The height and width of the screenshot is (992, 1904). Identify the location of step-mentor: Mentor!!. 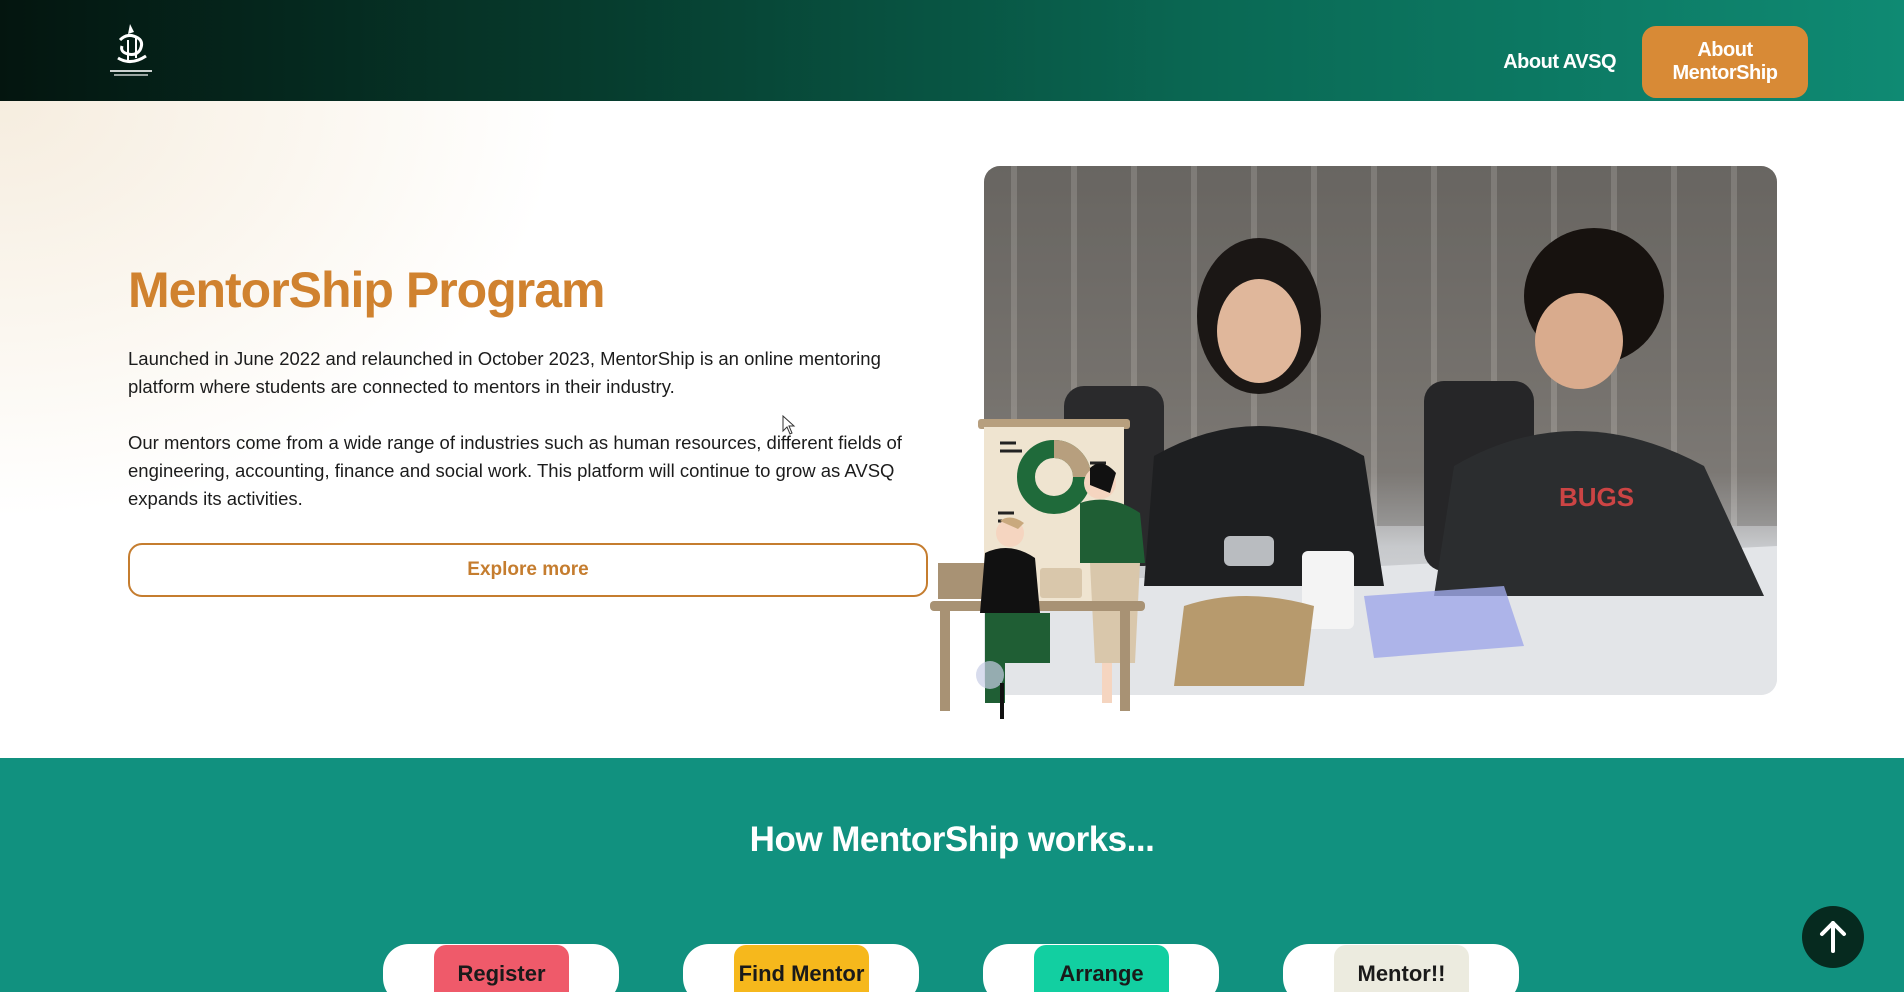
(1401, 968).